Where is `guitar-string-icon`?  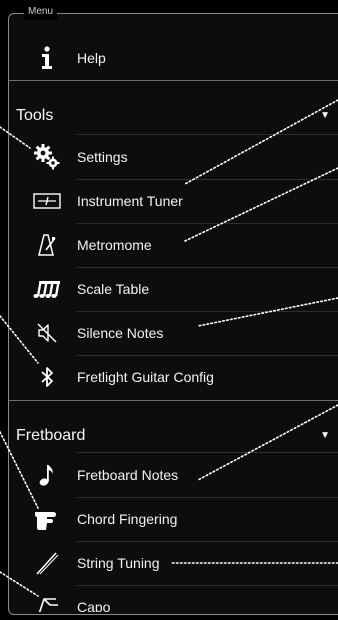
guitar-string-icon is located at coordinates (47, 563).